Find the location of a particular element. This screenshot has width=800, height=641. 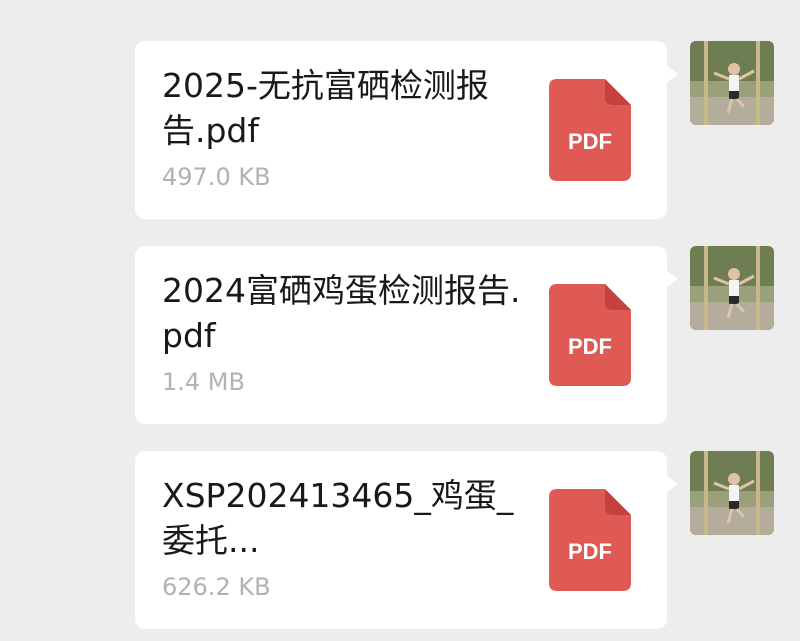

file-name: 2025-无抗富硒检测报告.pdf is located at coordinates (325, 108).